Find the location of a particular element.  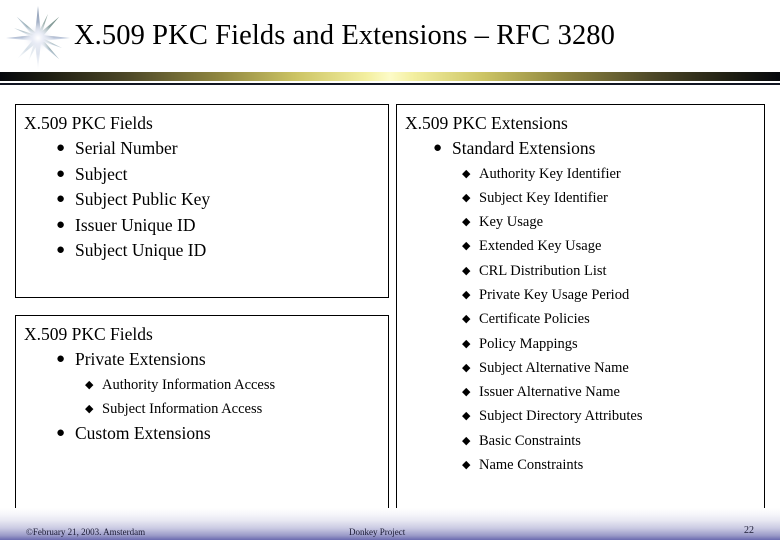

sub-list-item: ◆ Subject Information Access is located at coordinates (180, 409).